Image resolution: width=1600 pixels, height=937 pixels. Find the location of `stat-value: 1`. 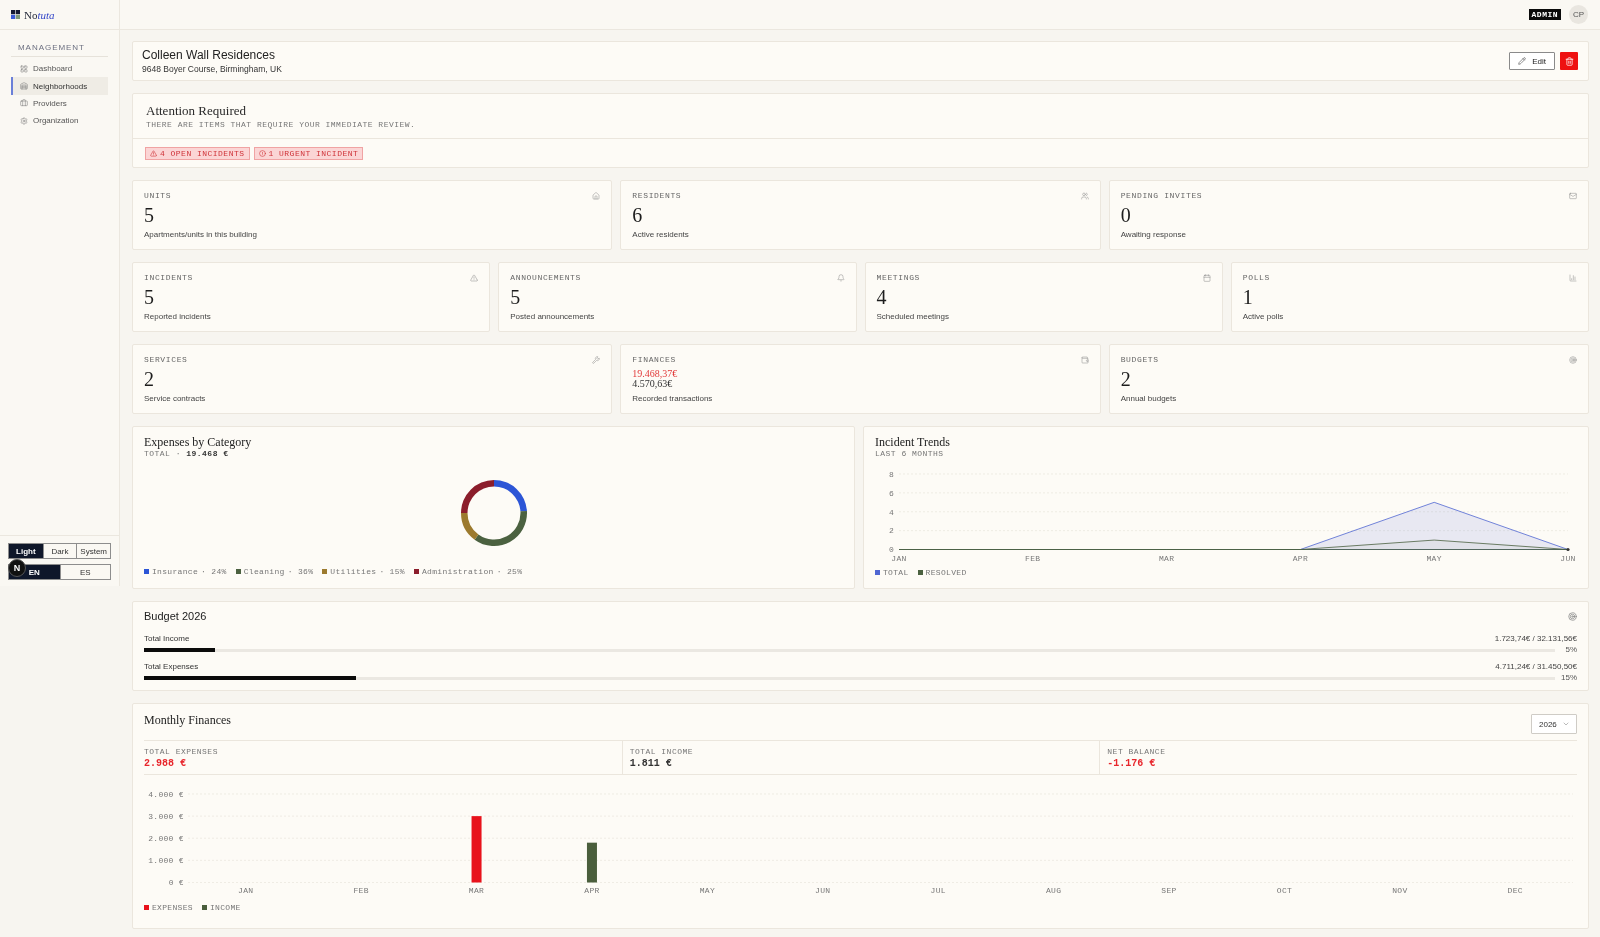

stat-value: 1 is located at coordinates (1248, 297).